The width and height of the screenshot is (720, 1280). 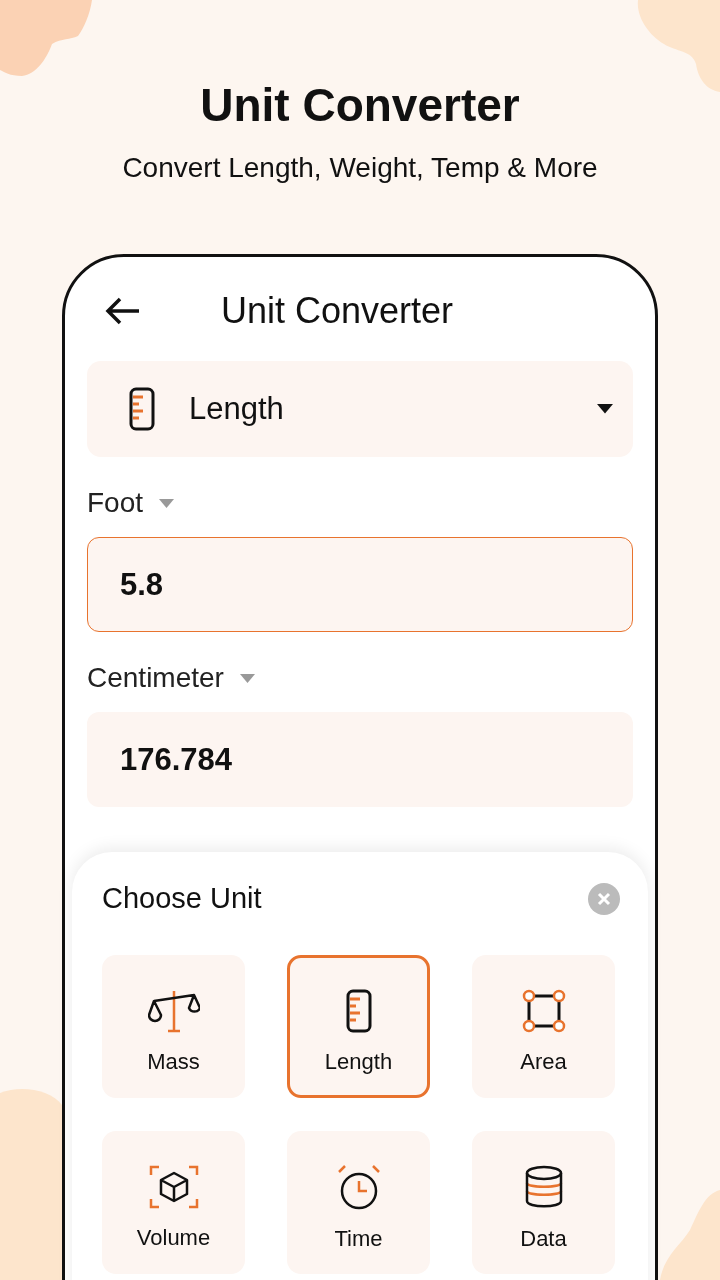 What do you see at coordinates (171, 678) in the screenshot?
I see `unit-dropdown: Centimeter` at bounding box center [171, 678].